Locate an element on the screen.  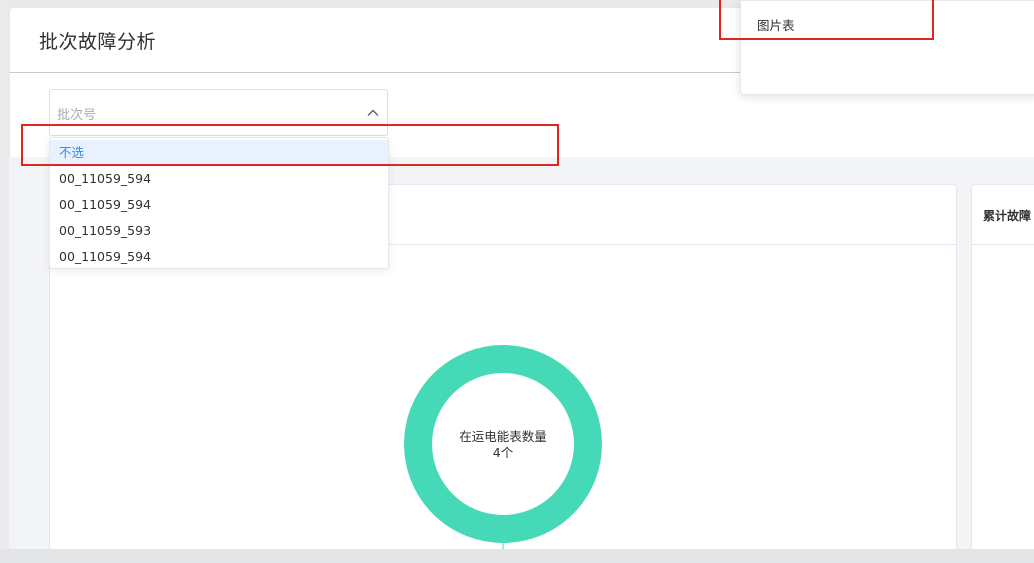
page-title: 批次故障分析 is located at coordinates (98, 42).